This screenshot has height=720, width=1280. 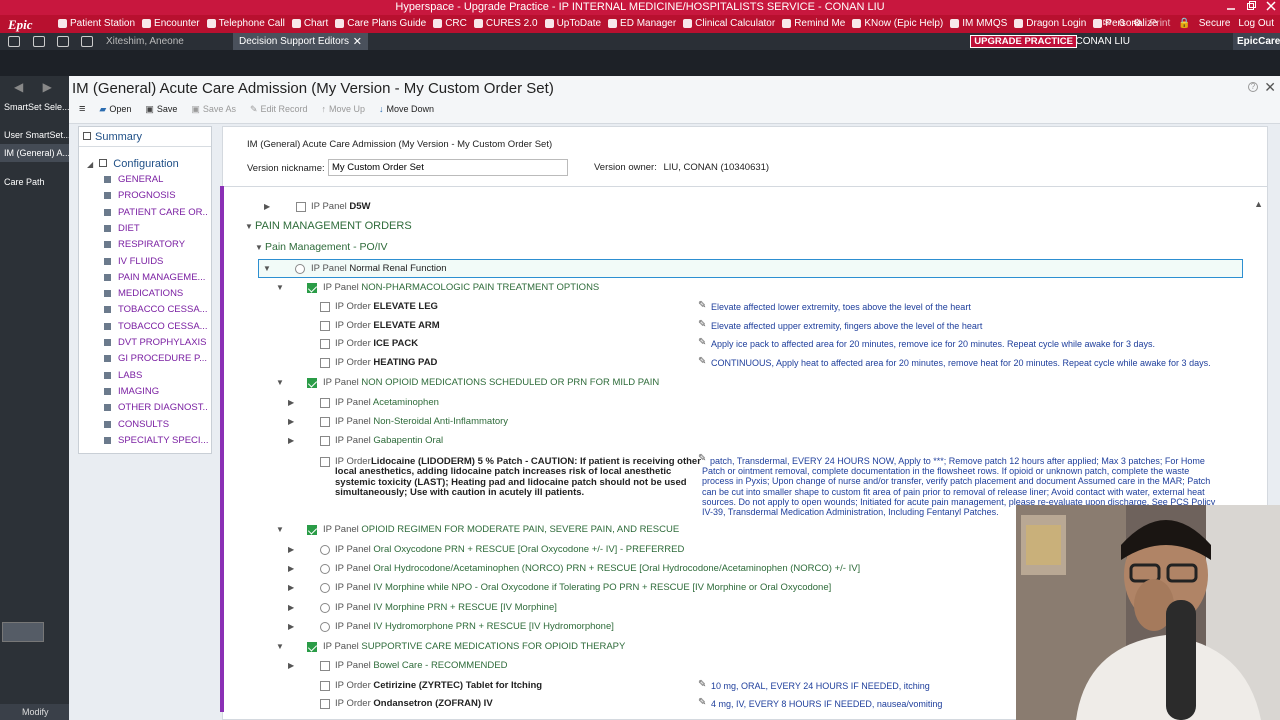 I want to click on toolbar-item-care-plans-guide: Care Plans Guide, so click(x=380, y=23).